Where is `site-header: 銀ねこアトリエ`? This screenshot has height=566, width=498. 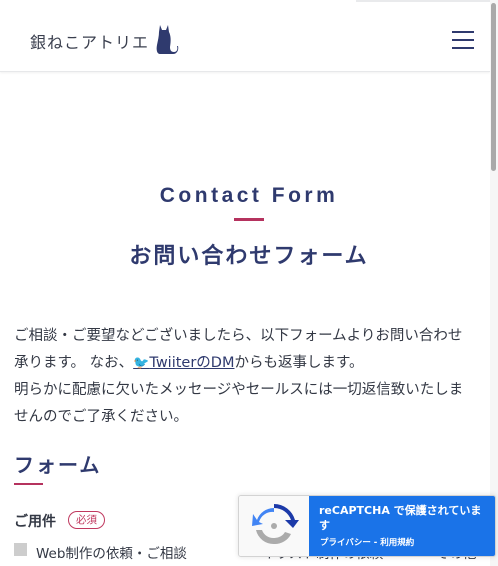 site-header: 銀ねこアトリエ is located at coordinates (245, 36).